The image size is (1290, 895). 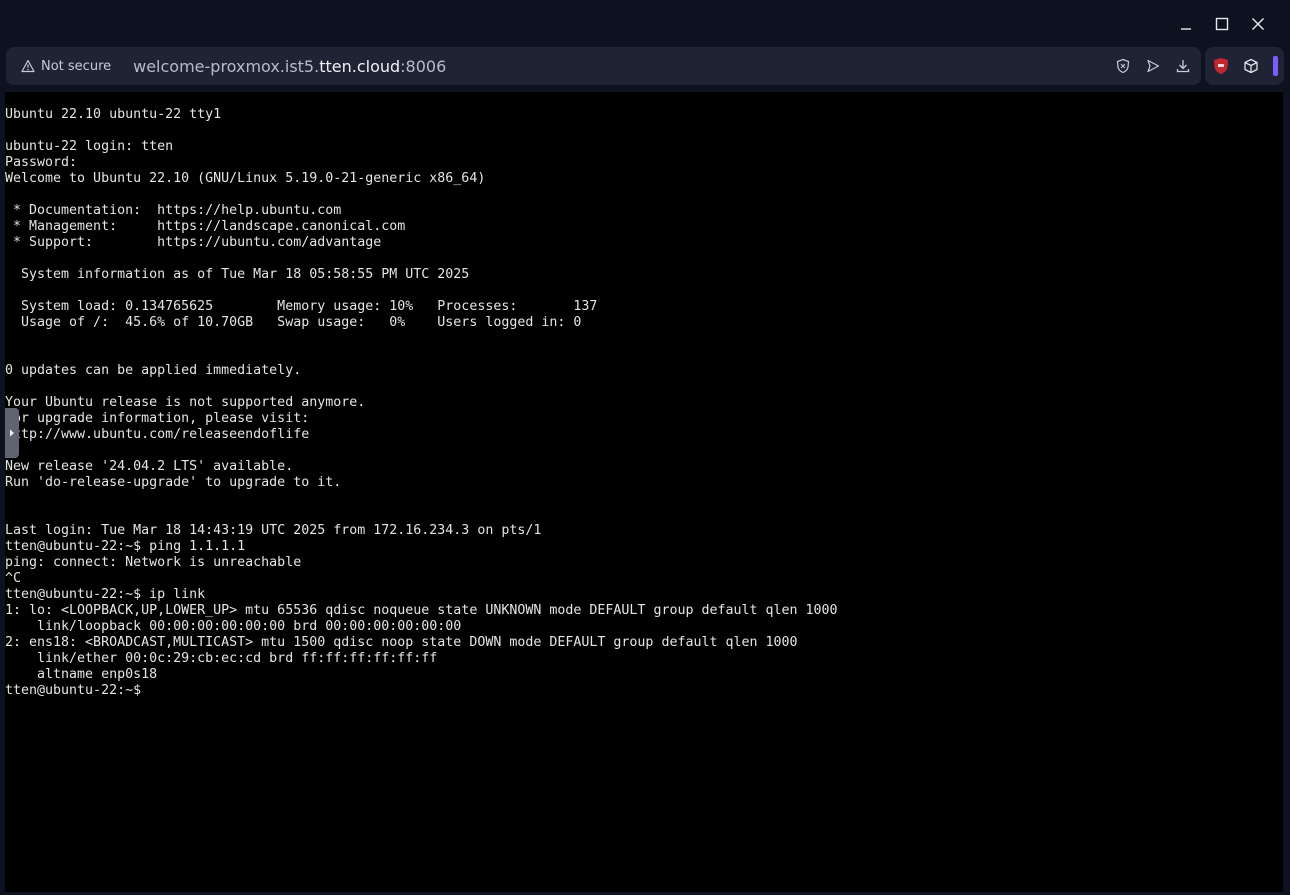 I want to click on download-icon, so click(x=1183, y=66).